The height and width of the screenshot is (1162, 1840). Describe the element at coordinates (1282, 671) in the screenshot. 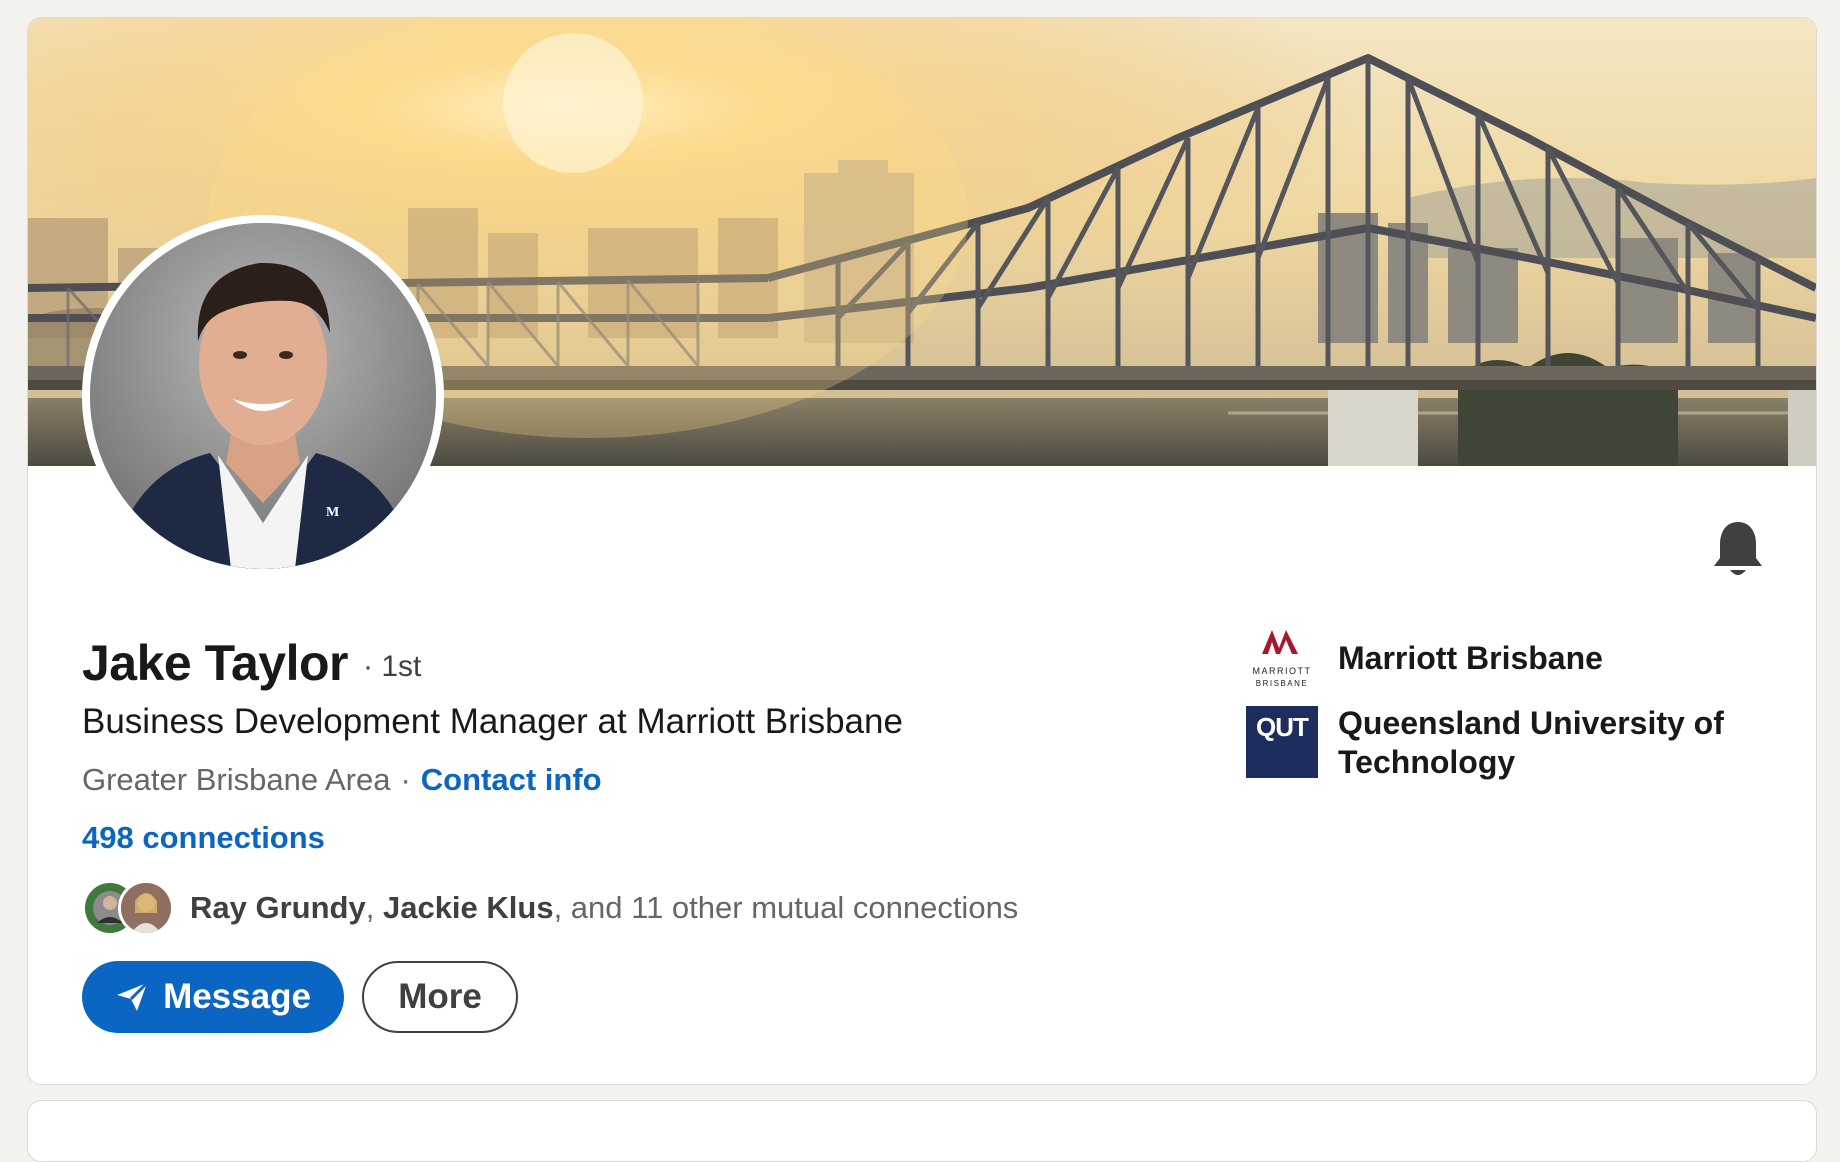

I see `svg-text: MARRIOTT` at that location.